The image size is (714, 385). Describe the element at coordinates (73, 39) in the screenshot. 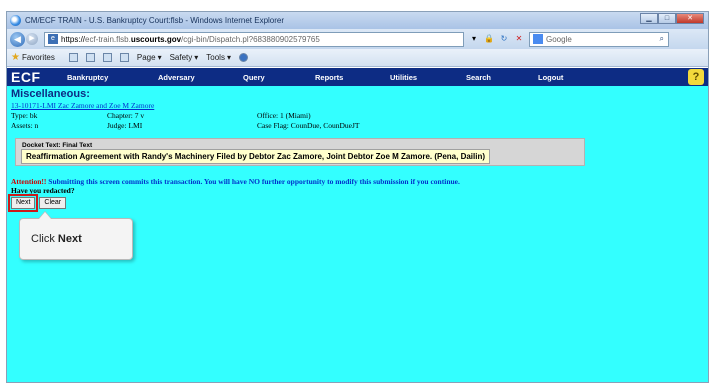

I see `address-scheme: https://` at that location.